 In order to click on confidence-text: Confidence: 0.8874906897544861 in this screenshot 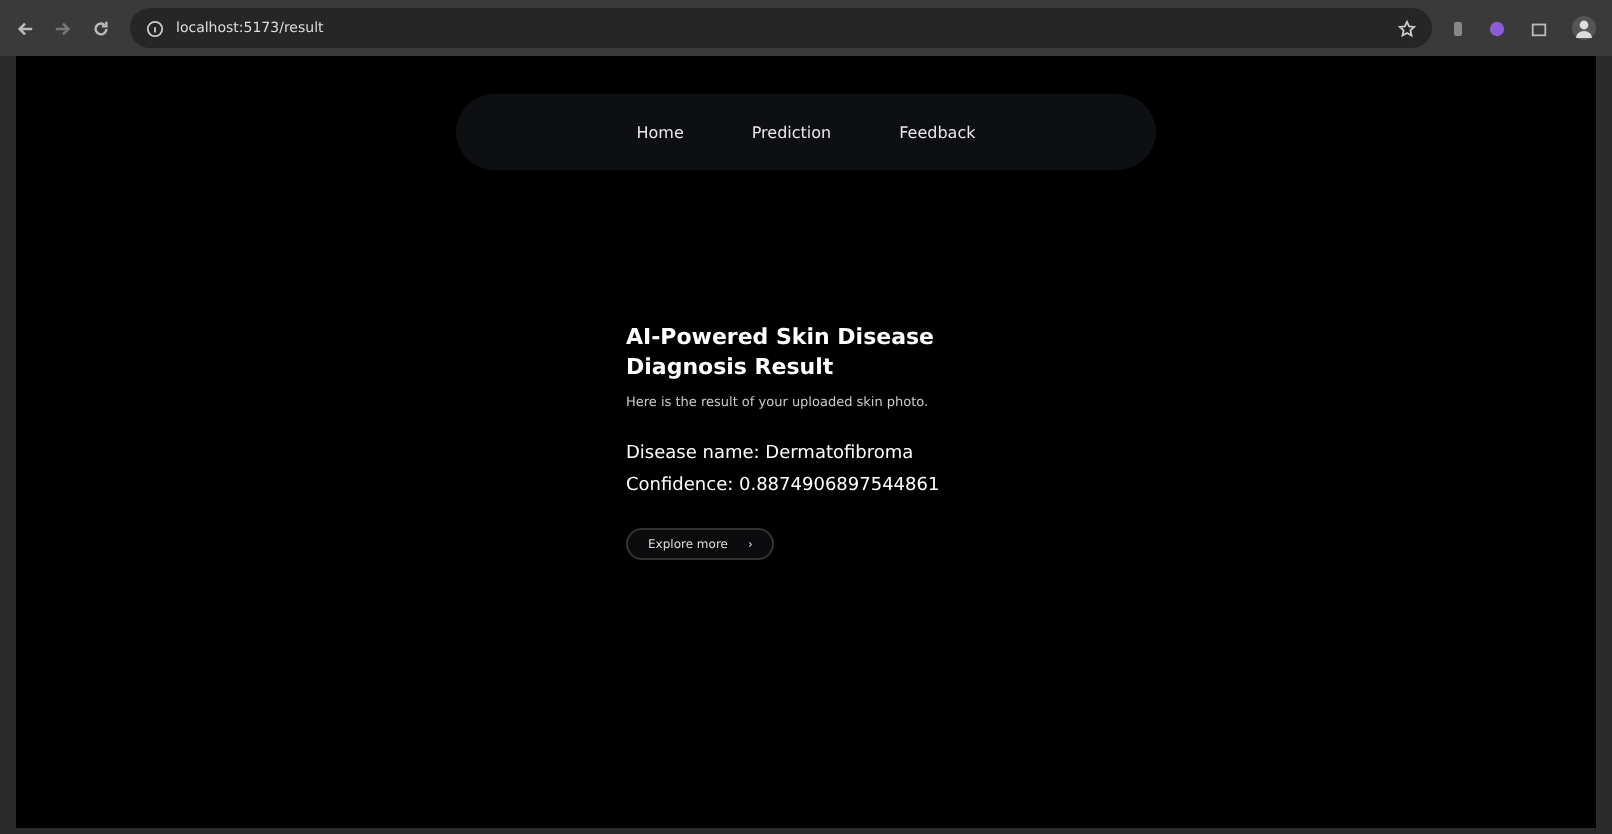, I will do `click(783, 487)`.